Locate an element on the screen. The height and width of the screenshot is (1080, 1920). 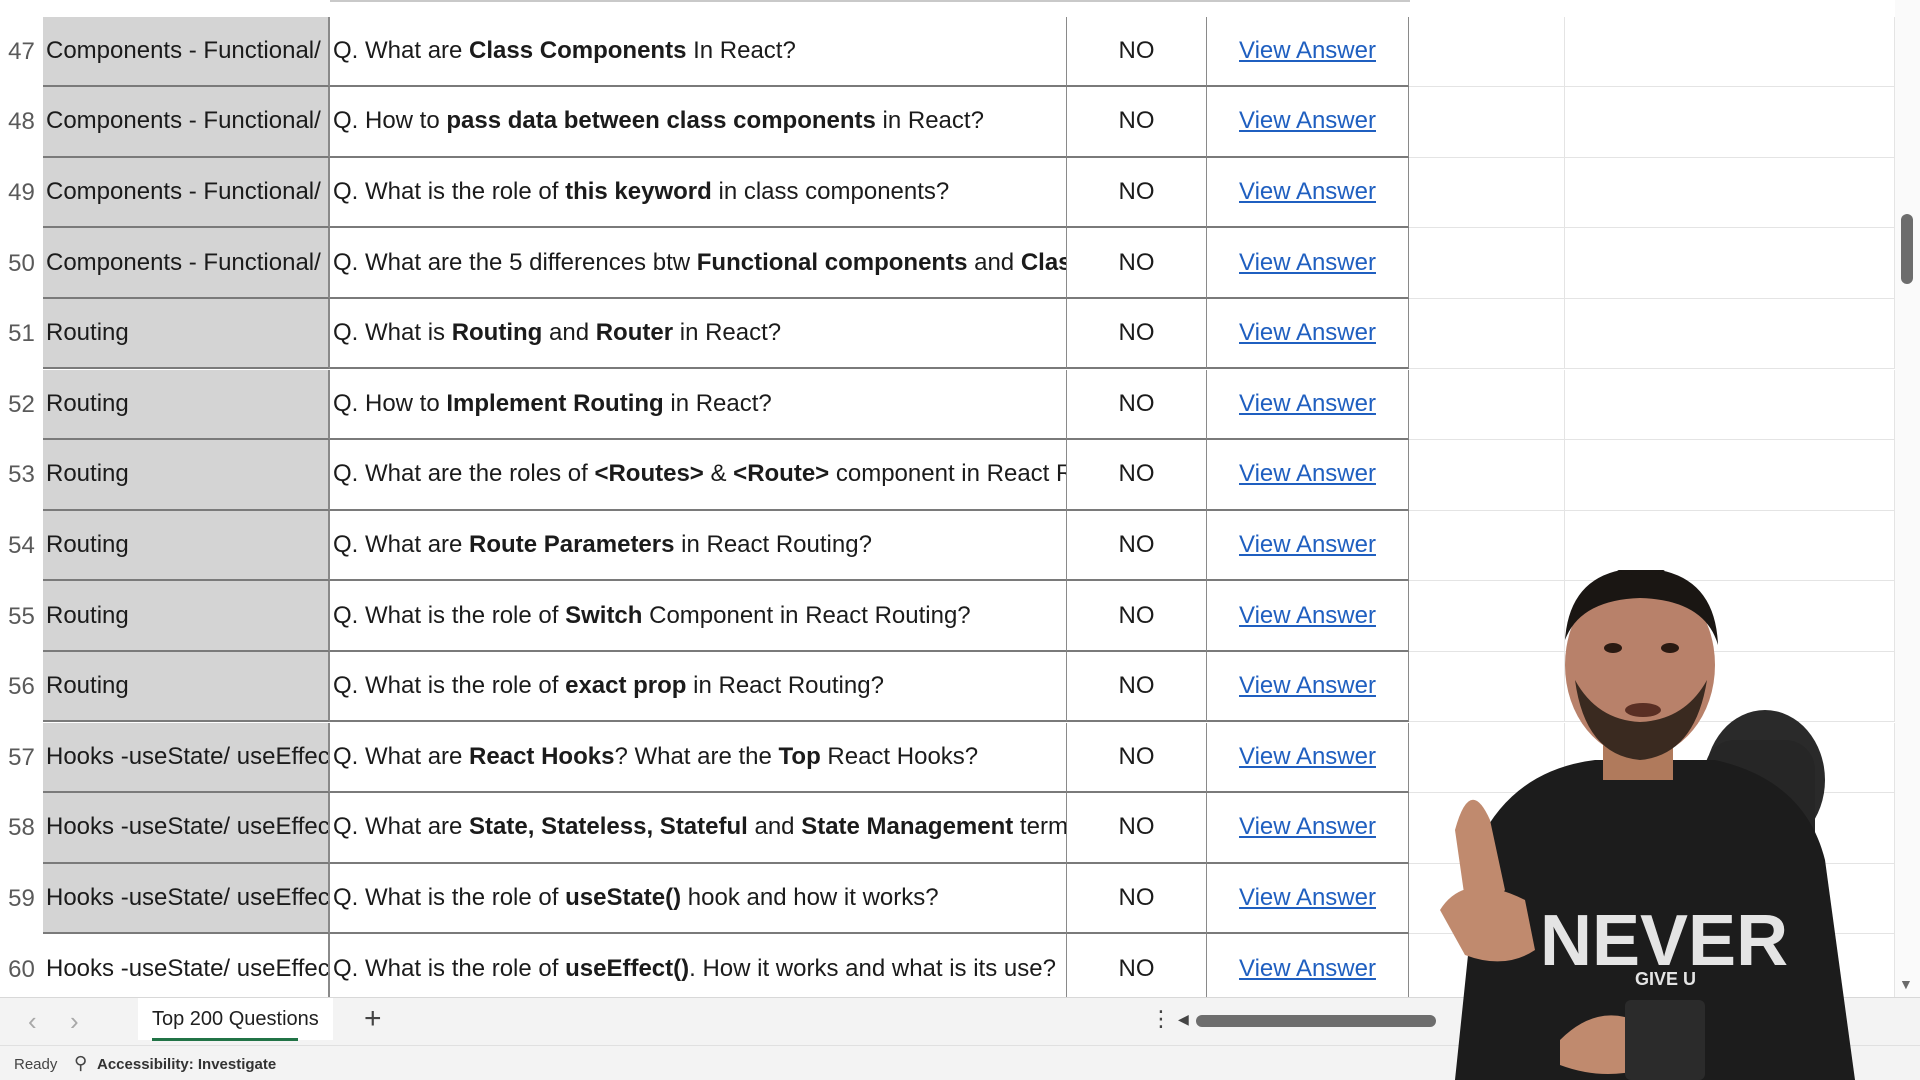
question-cell: Q. What are Class Components In React? is located at coordinates (698, 52).